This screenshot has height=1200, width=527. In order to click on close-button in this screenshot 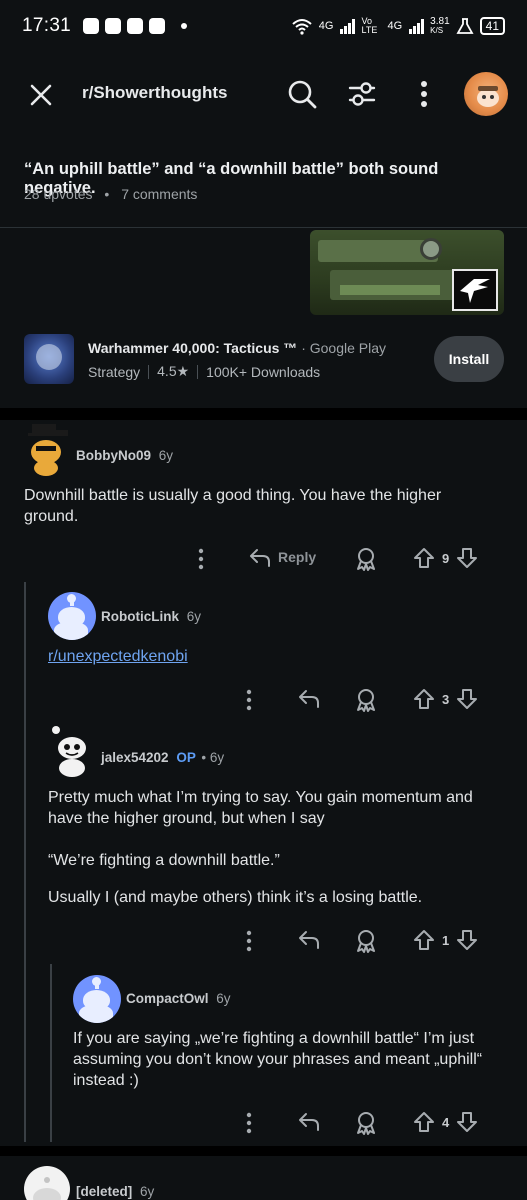, I will do `click(41, 95)`.